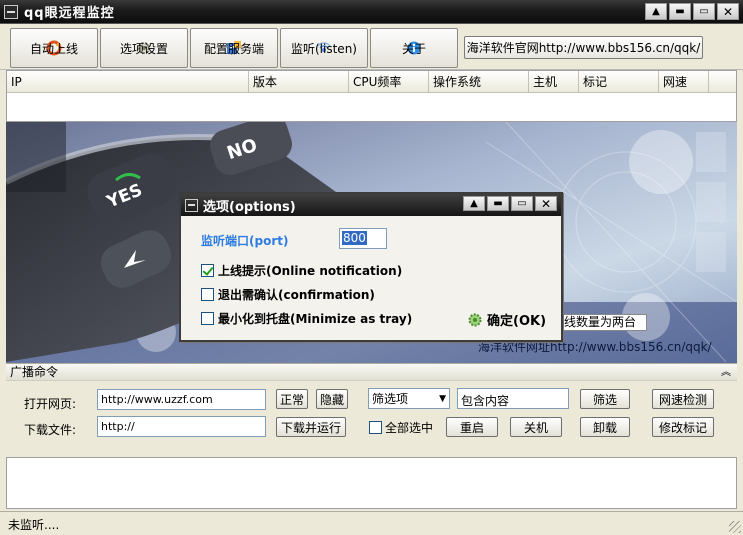 The image size is (743, 535). I want to click on port-input: 800, so click(363, 238).